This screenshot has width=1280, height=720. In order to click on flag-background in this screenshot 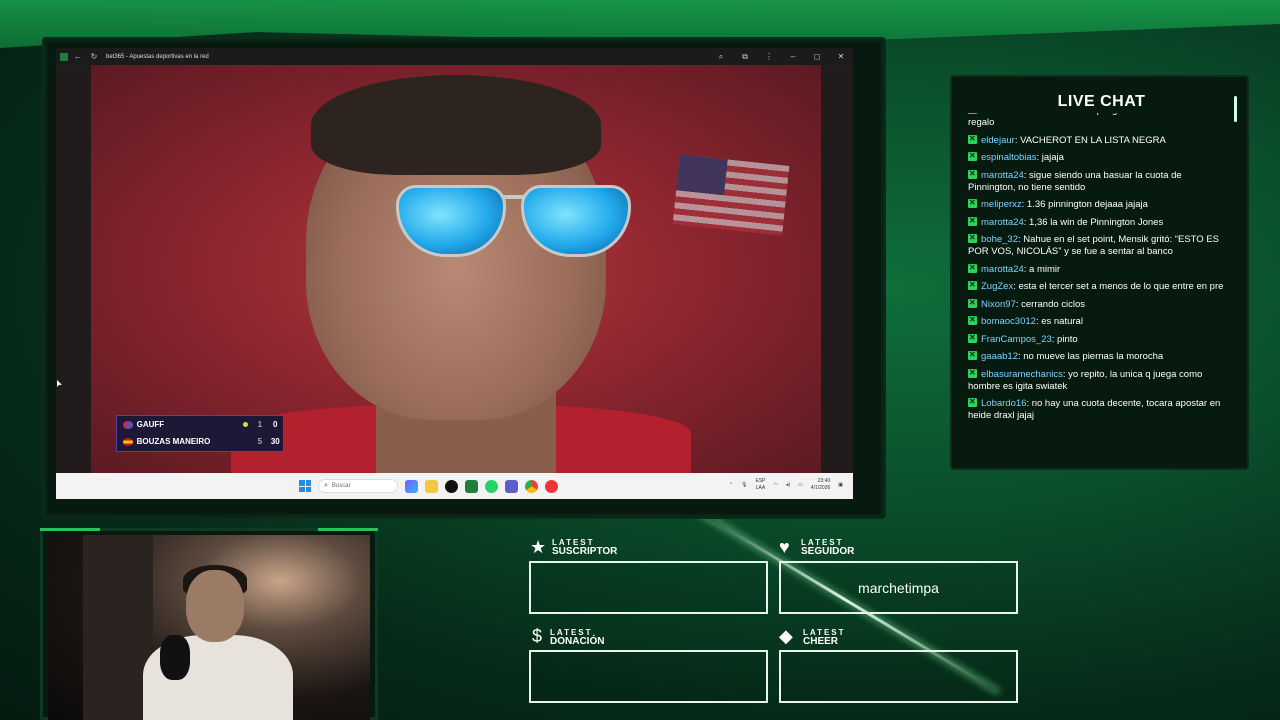, I will do `click(731, 195)`.